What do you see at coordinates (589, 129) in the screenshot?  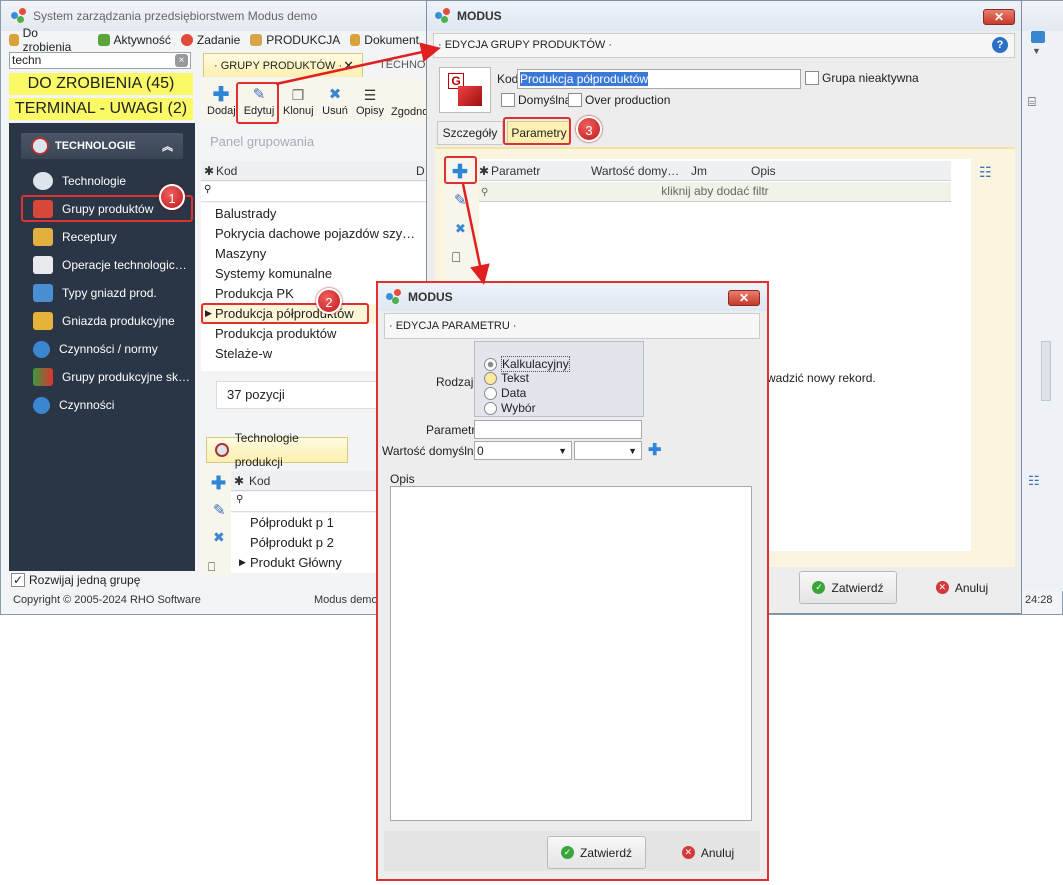 I see `callout-3: 3` at bounding box center [589, 129].